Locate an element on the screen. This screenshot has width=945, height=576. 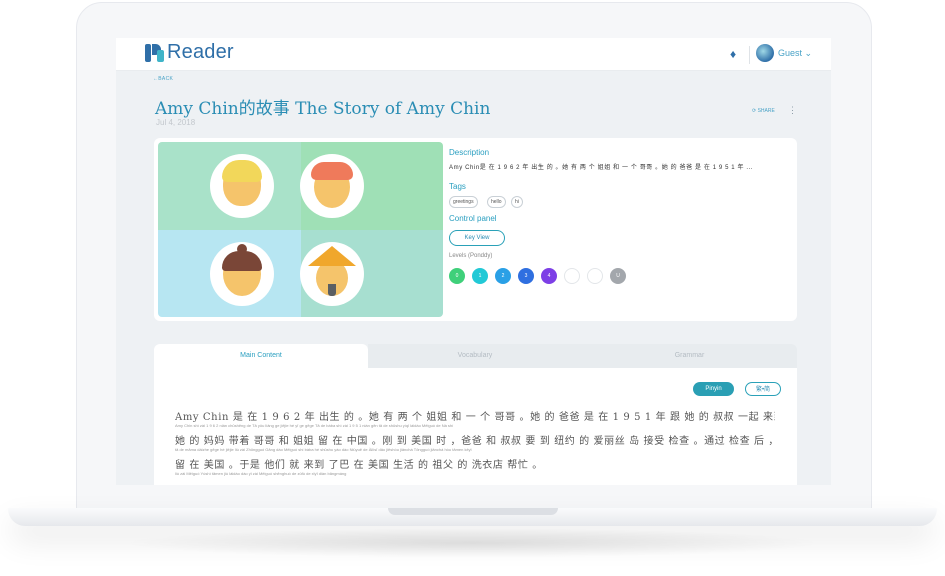
level-badge: 4 is located at coordinates (549, 276).